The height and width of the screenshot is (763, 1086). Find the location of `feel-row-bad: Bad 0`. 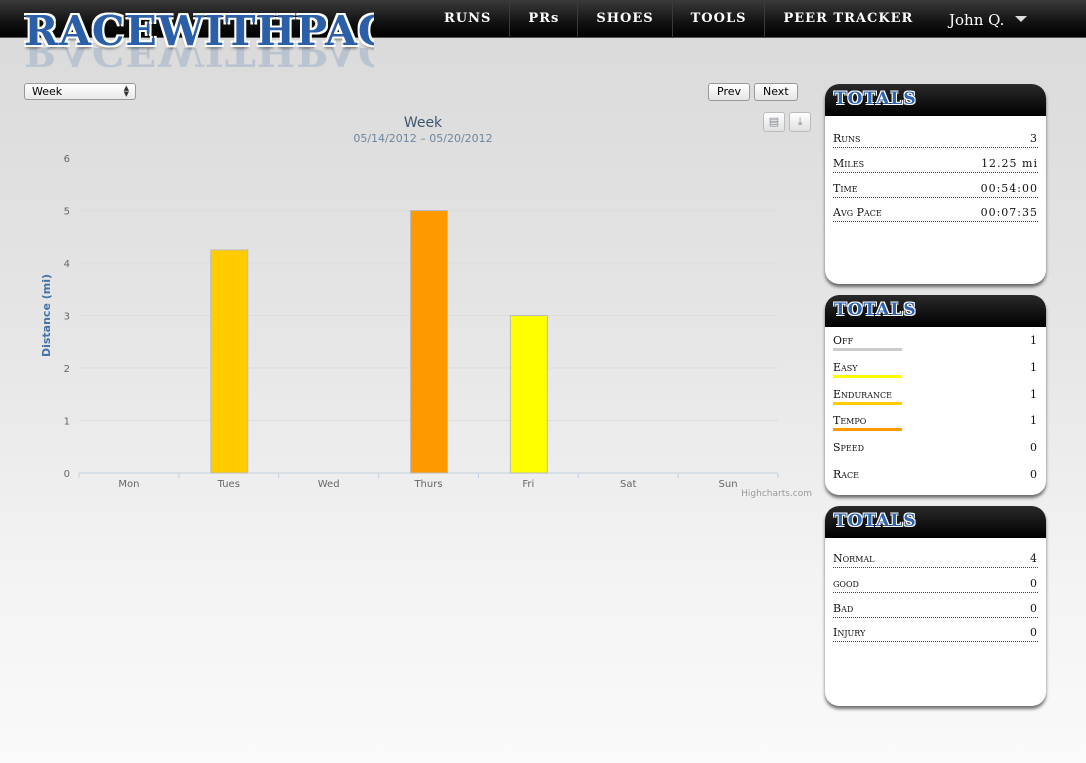

feel-row-bad: Bad 0 is located at coordinates (935, 609).